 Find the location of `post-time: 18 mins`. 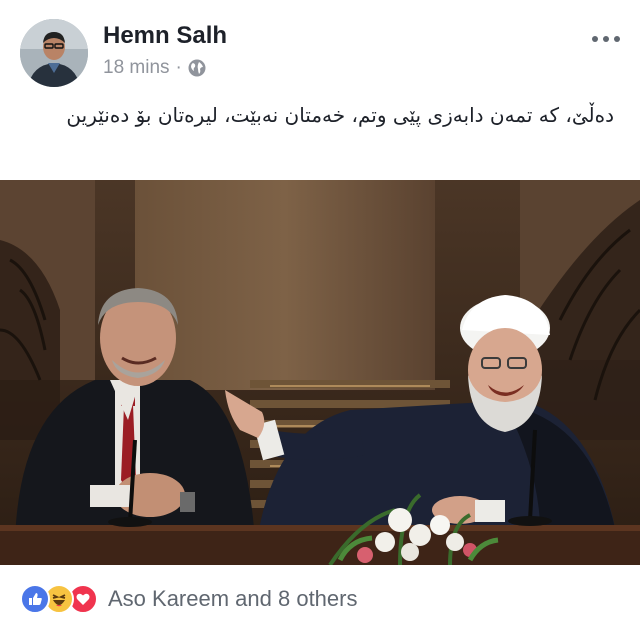

post-time: 18 mins is located at coordinates (136, 68).